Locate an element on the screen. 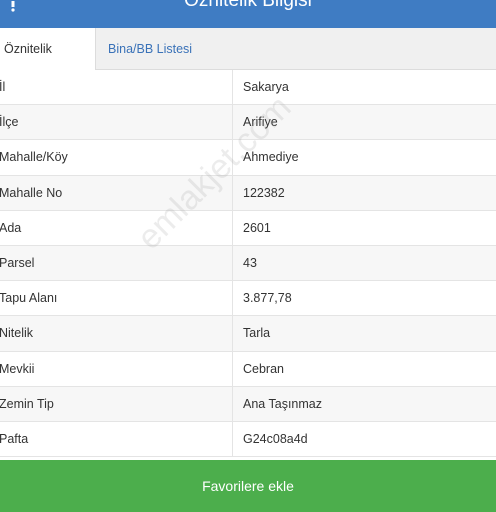 Image resolution: width=496 pixels, height=512 pixels. table-row: Mahalle No 122382 is located at coordinates (248, 193).